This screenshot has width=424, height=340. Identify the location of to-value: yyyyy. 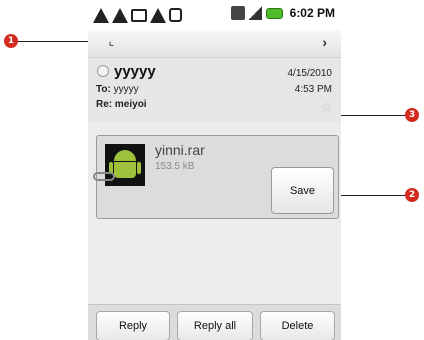
(126, 89).